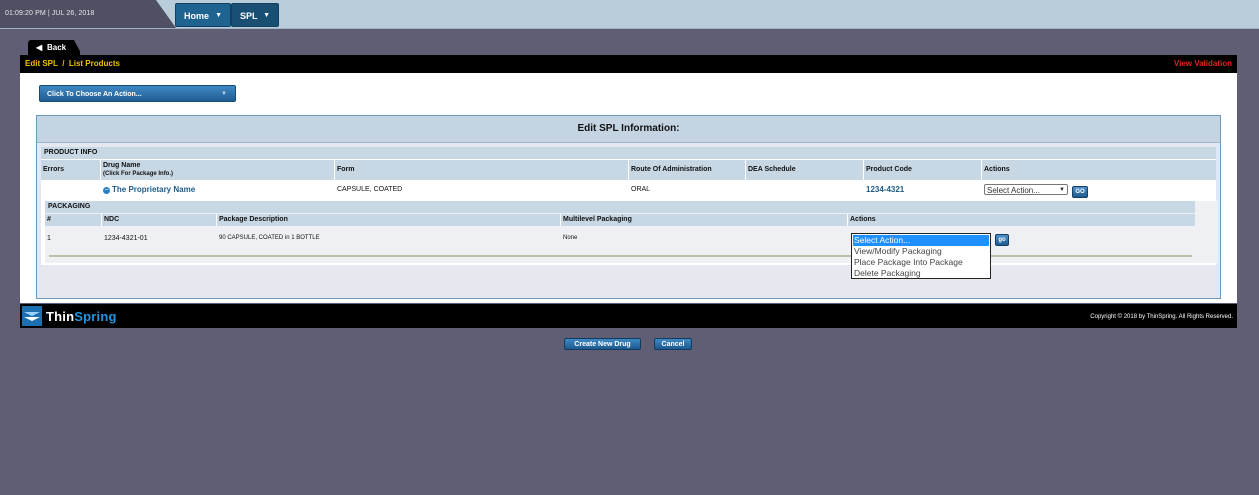 The width and height of the screenshot is (1259, 495). Describe the element at coordinates (1080, 192) in the screenshot. I see `product-go-button: GO` at that location.